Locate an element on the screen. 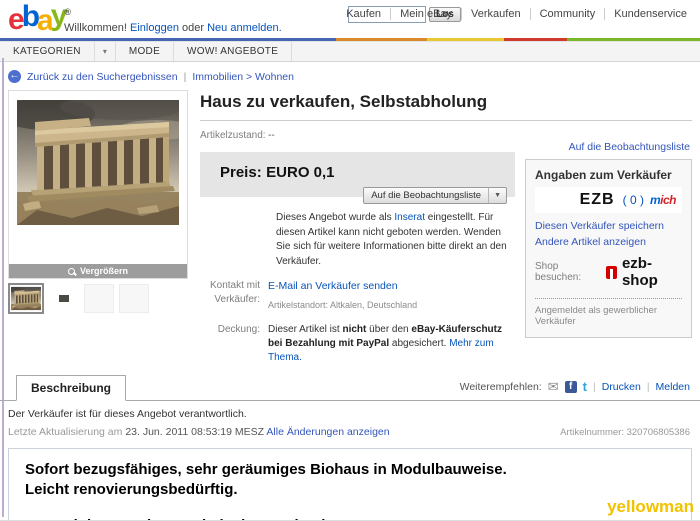 The height and width of the screenshot is (521, 700). item-number: Artikelnummer: 320706805386 is located at coordinates (625, 432).